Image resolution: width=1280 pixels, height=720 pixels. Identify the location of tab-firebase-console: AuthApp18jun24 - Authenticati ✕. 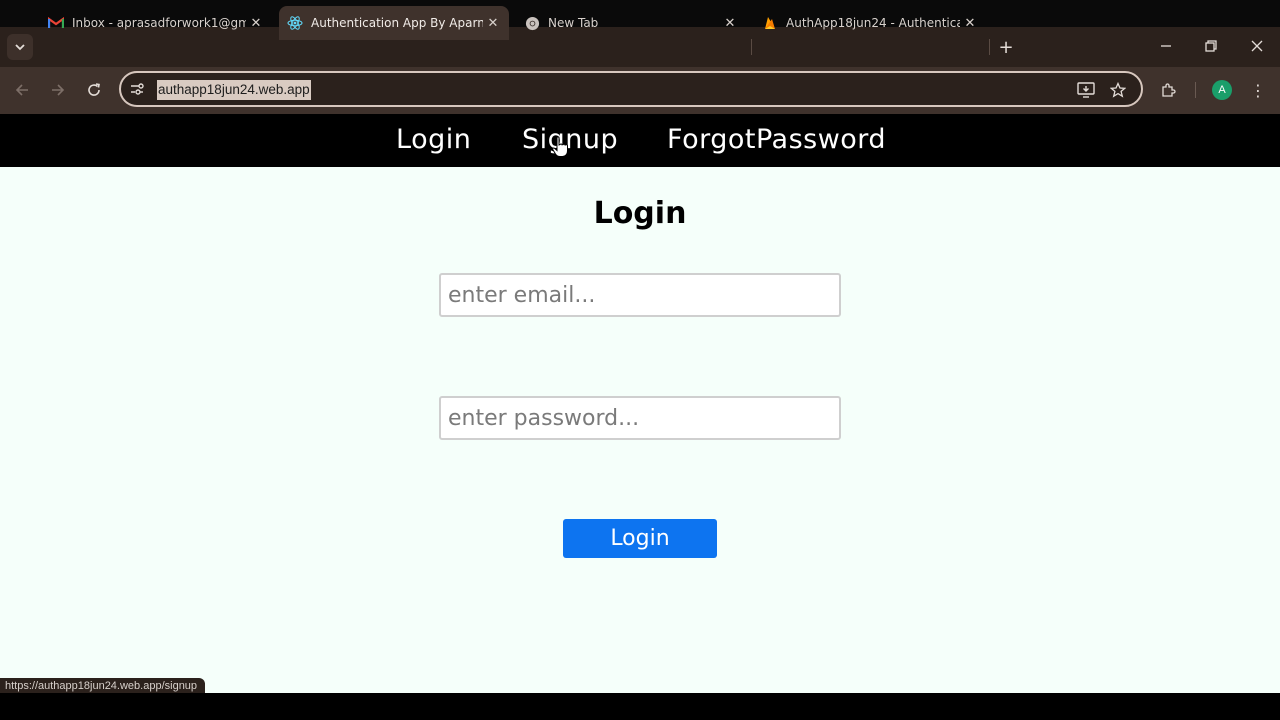
(870, 23).